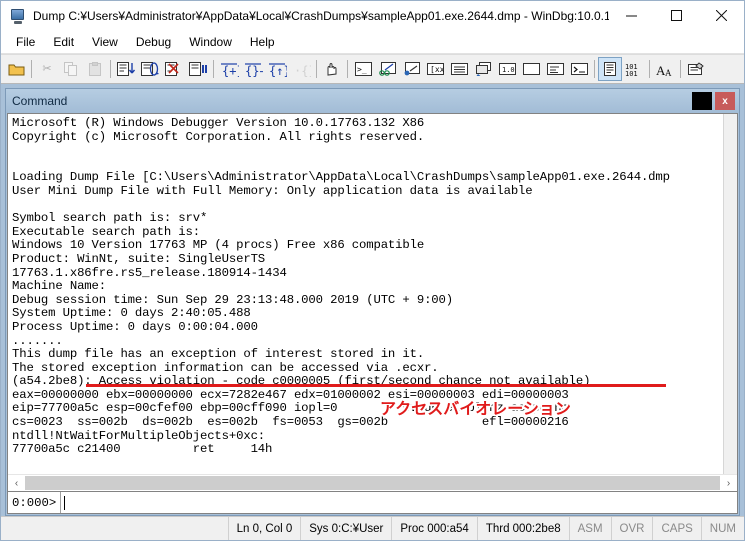 The height and width of the screenshot is (541, 745). What do you see at coordinates (483, 69) in the screenshot?
I see `call-stack-window-icon` at bounding box center [483, 69].